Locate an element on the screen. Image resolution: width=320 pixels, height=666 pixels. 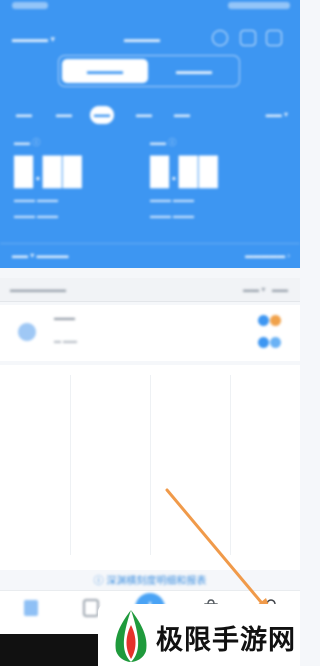
period-option-active: ▬▬ is located at coordinates (102, 115).